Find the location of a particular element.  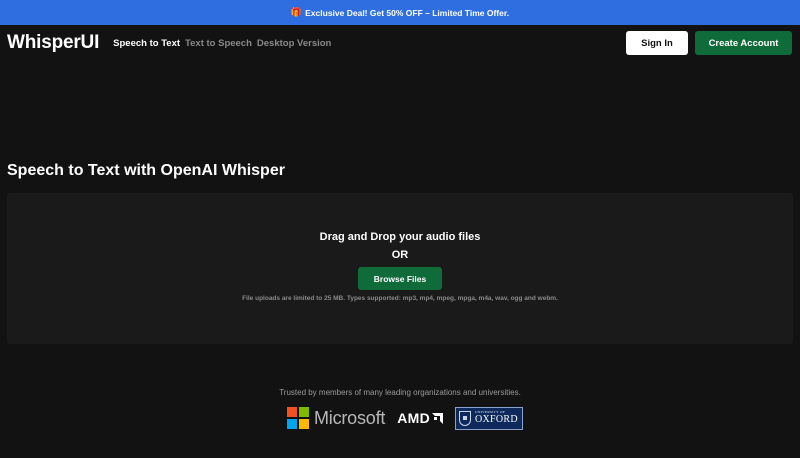

partner-logos: Microsoft AMD UNIVERSITY OF OXFORD is located at coordinates (400, 418).